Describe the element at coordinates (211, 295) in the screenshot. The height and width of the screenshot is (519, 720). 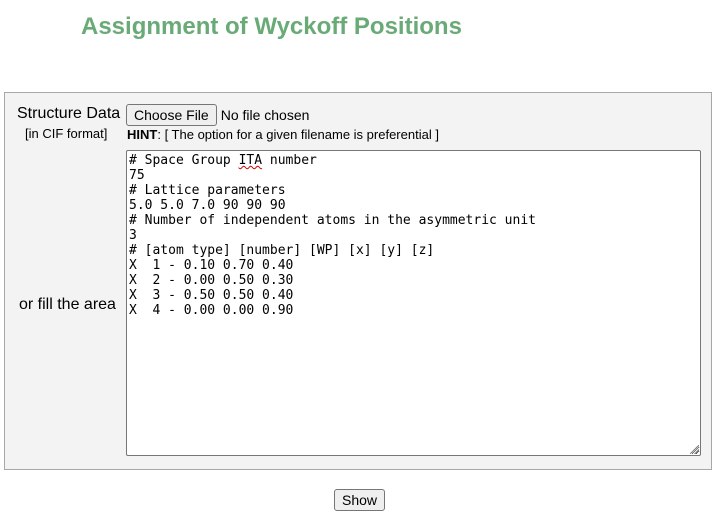
I see `textarea-line: X 3 - 0.50 0.50 0.40` at that location.